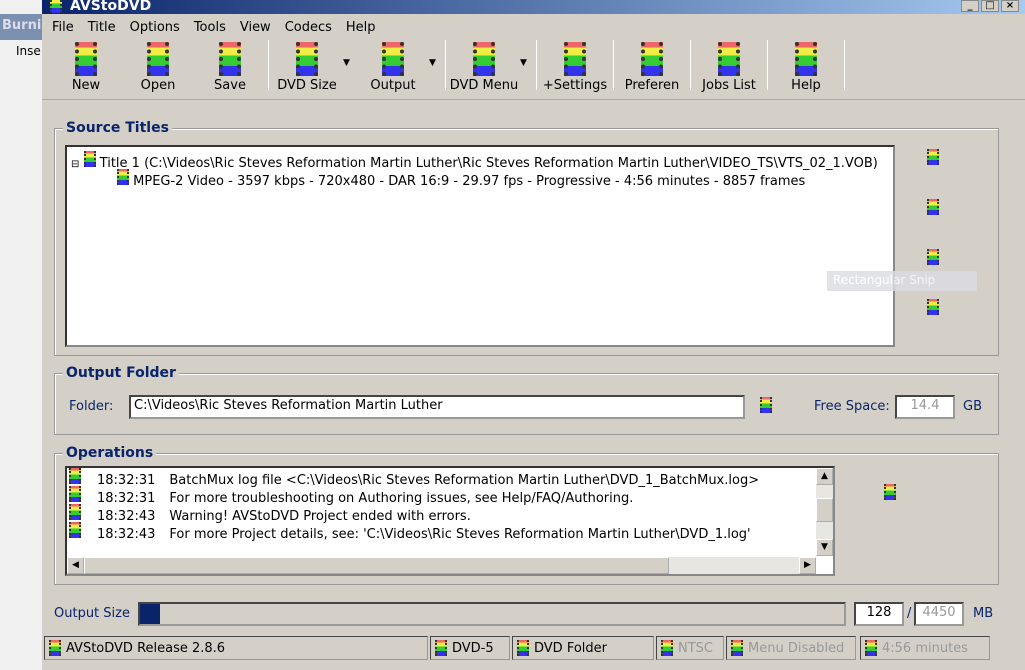 The image size is (1025, 670). What do you see at coordinates (570, 648) in the screenshot?
I see `status-text: DVD Folder` at bounding box center [570, 648].